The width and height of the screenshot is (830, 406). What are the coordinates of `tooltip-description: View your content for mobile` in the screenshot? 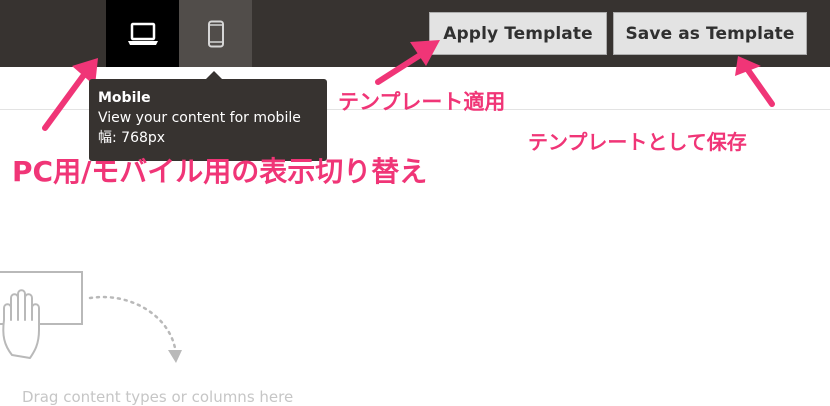 It's located at (199, 118).